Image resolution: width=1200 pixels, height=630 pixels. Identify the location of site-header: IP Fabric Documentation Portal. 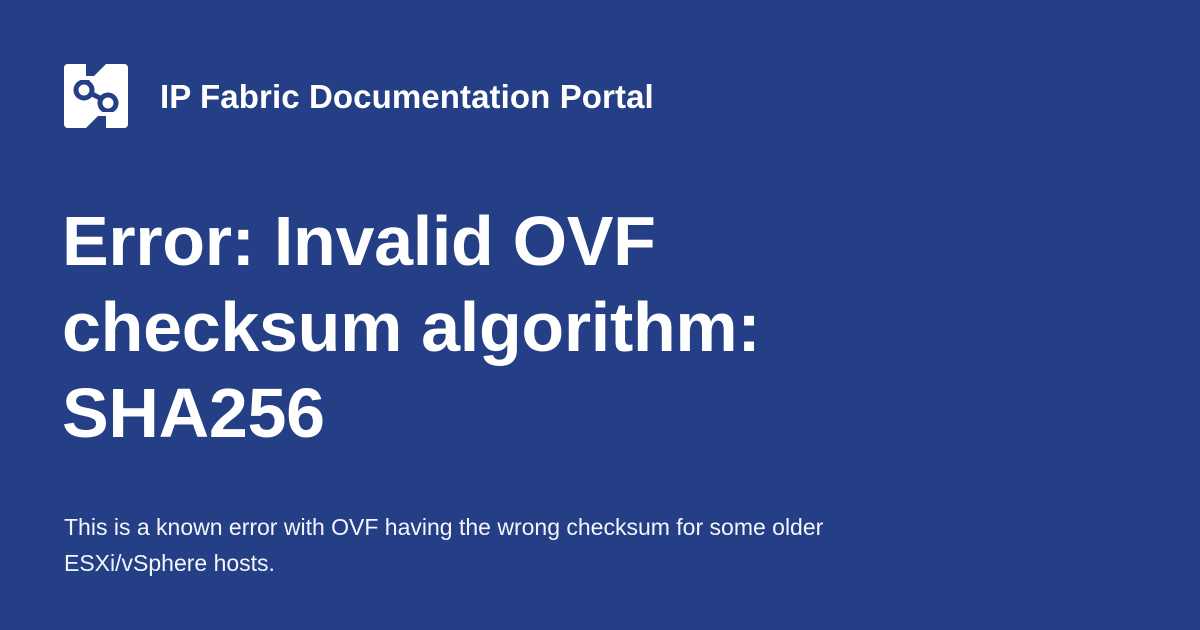
(359, 96).